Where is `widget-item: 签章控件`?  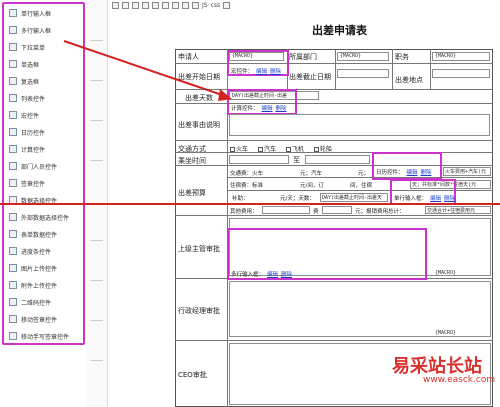 widget-item: 签章控件 is located at coordinates (46, 183).